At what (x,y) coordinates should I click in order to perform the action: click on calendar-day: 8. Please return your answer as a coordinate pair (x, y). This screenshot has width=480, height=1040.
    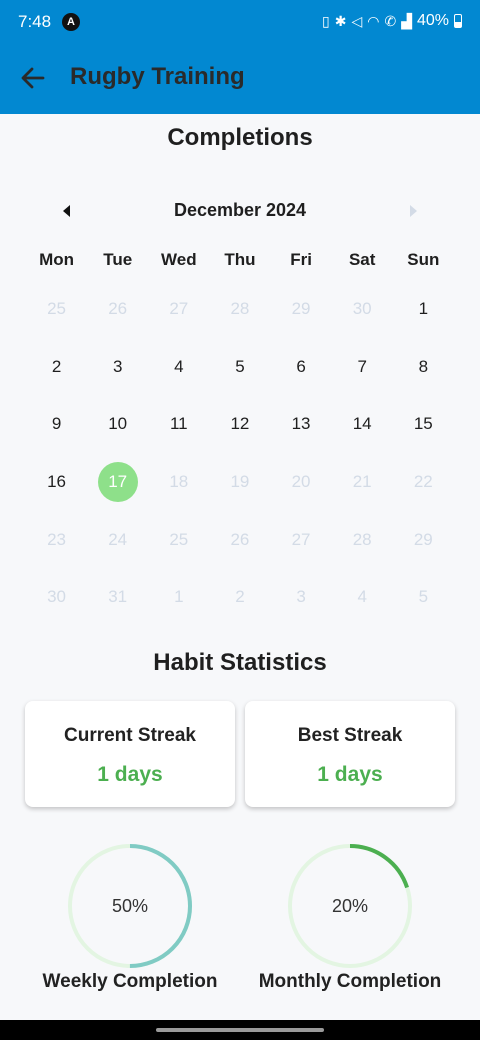
    Looking at the image, I should click on (423, 367).